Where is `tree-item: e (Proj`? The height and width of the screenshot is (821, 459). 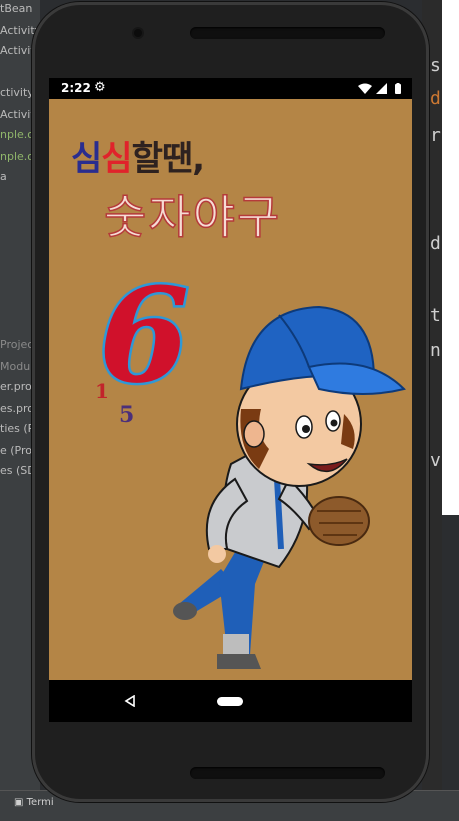
tree-item: e (Proj is located at coordinates (17, 450).